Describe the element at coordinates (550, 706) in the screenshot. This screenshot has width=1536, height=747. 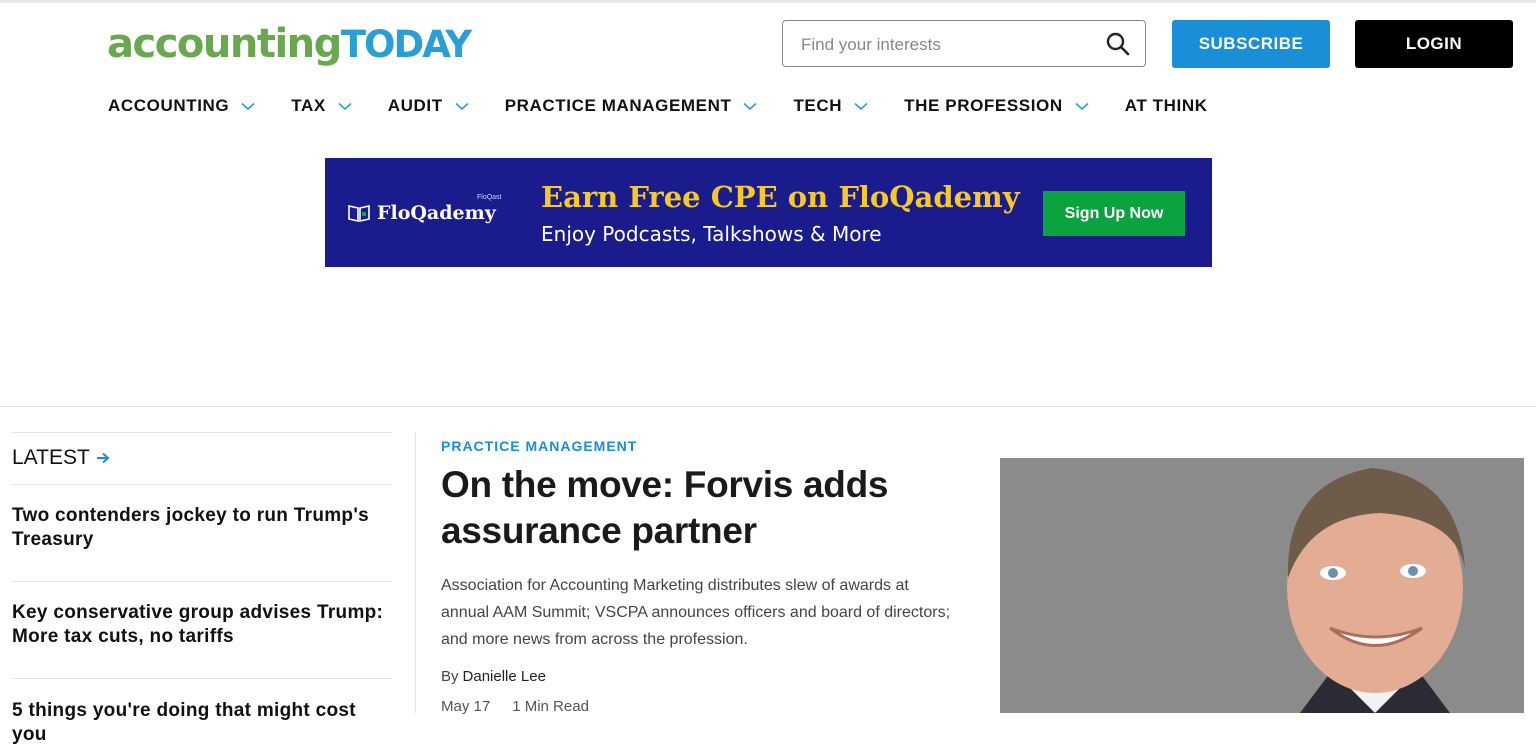
I see `article-read-time: 1 Min Read` at that location.